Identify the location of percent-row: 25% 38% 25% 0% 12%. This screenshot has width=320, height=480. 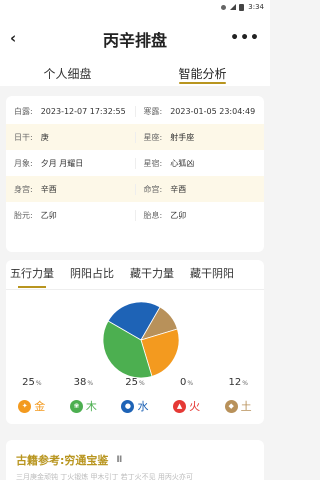
(135, 382).